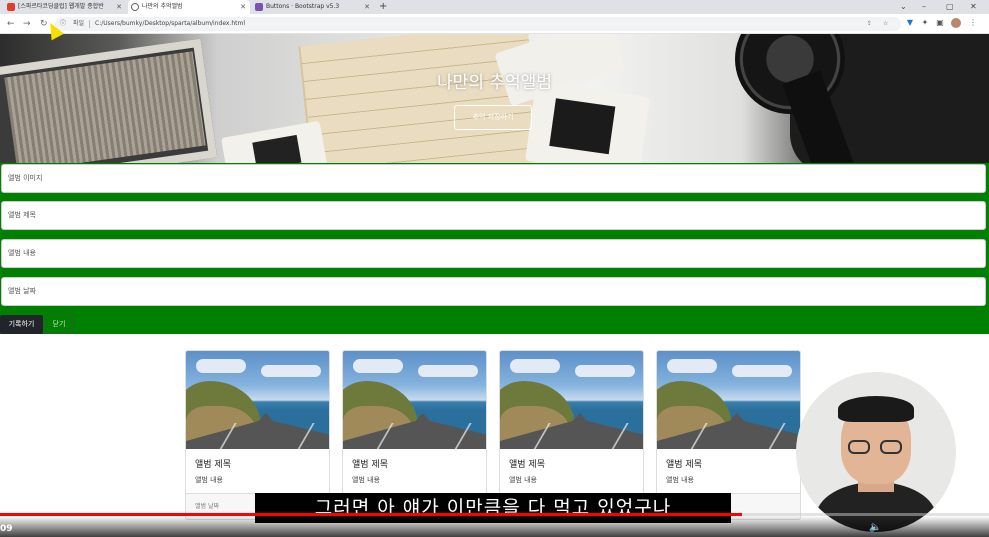  What do you see at coordinates (11, 24) in the screenshot?
I see `back-arrow-icon: ←` at bounding box center [11, 24].